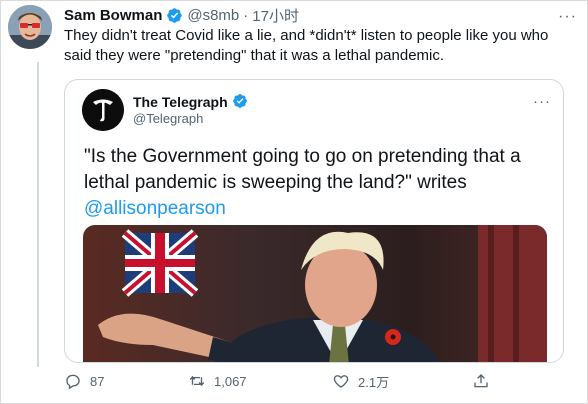 Image resolution: width=588 pixels, height=404 pixels. Describe the element at coordinates (84, 381) in the screenshot. I see `reply-button: 87` at that location.